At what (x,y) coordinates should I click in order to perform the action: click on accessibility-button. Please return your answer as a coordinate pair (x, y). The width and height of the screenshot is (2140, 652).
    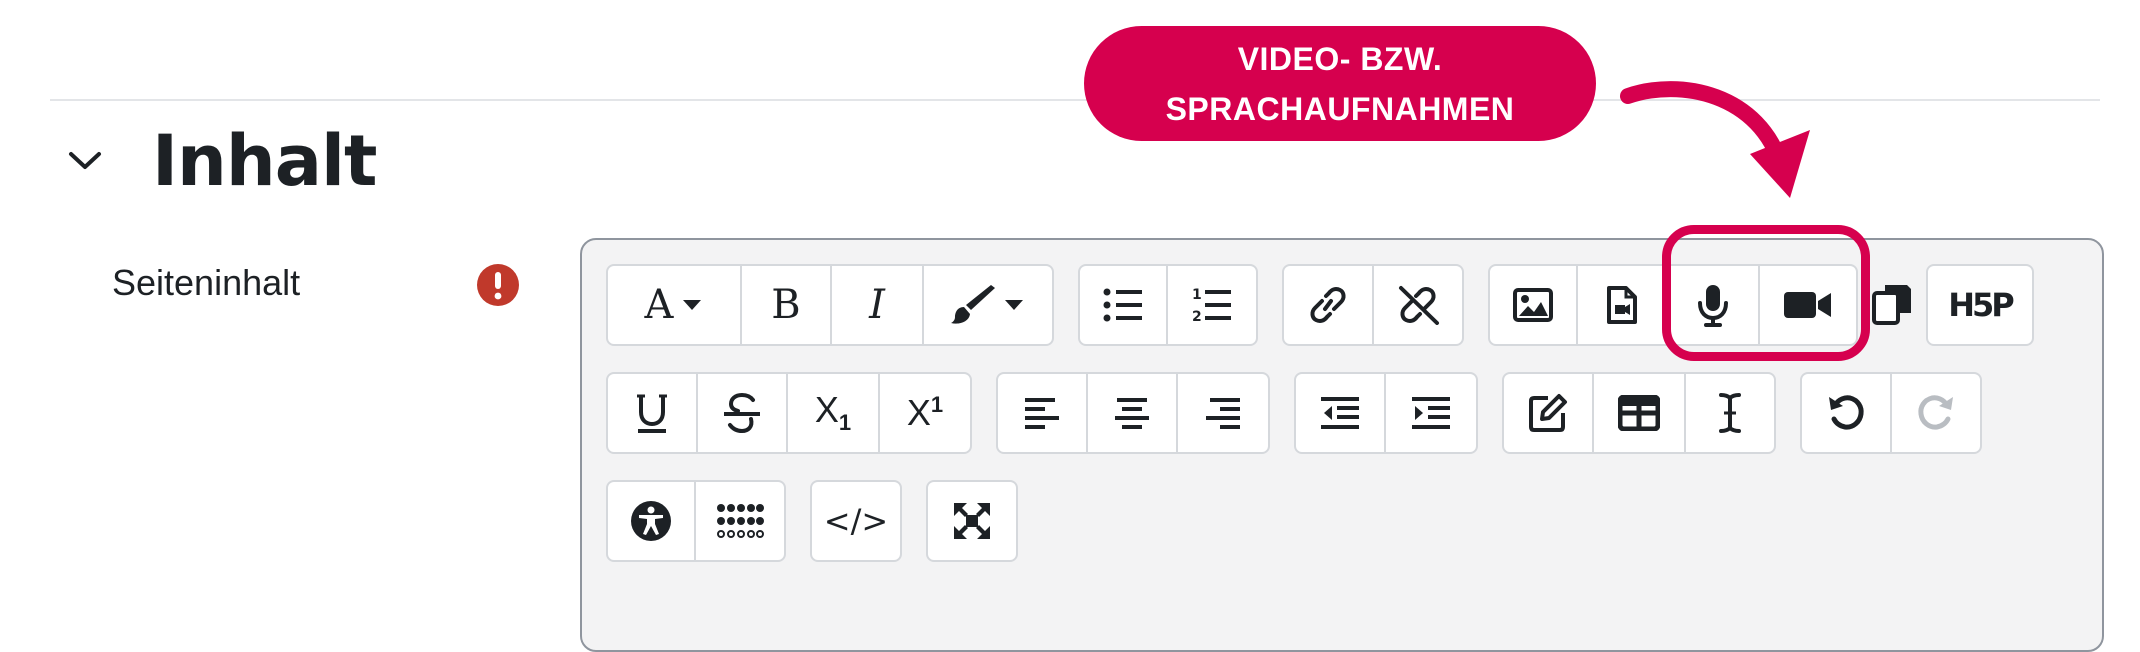
    Looking at the image, I should click on (652, 521).